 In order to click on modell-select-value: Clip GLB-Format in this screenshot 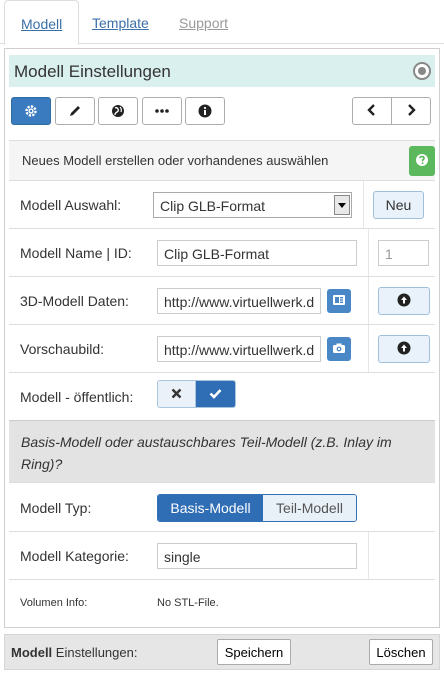, I will do `click(213, 206)`.